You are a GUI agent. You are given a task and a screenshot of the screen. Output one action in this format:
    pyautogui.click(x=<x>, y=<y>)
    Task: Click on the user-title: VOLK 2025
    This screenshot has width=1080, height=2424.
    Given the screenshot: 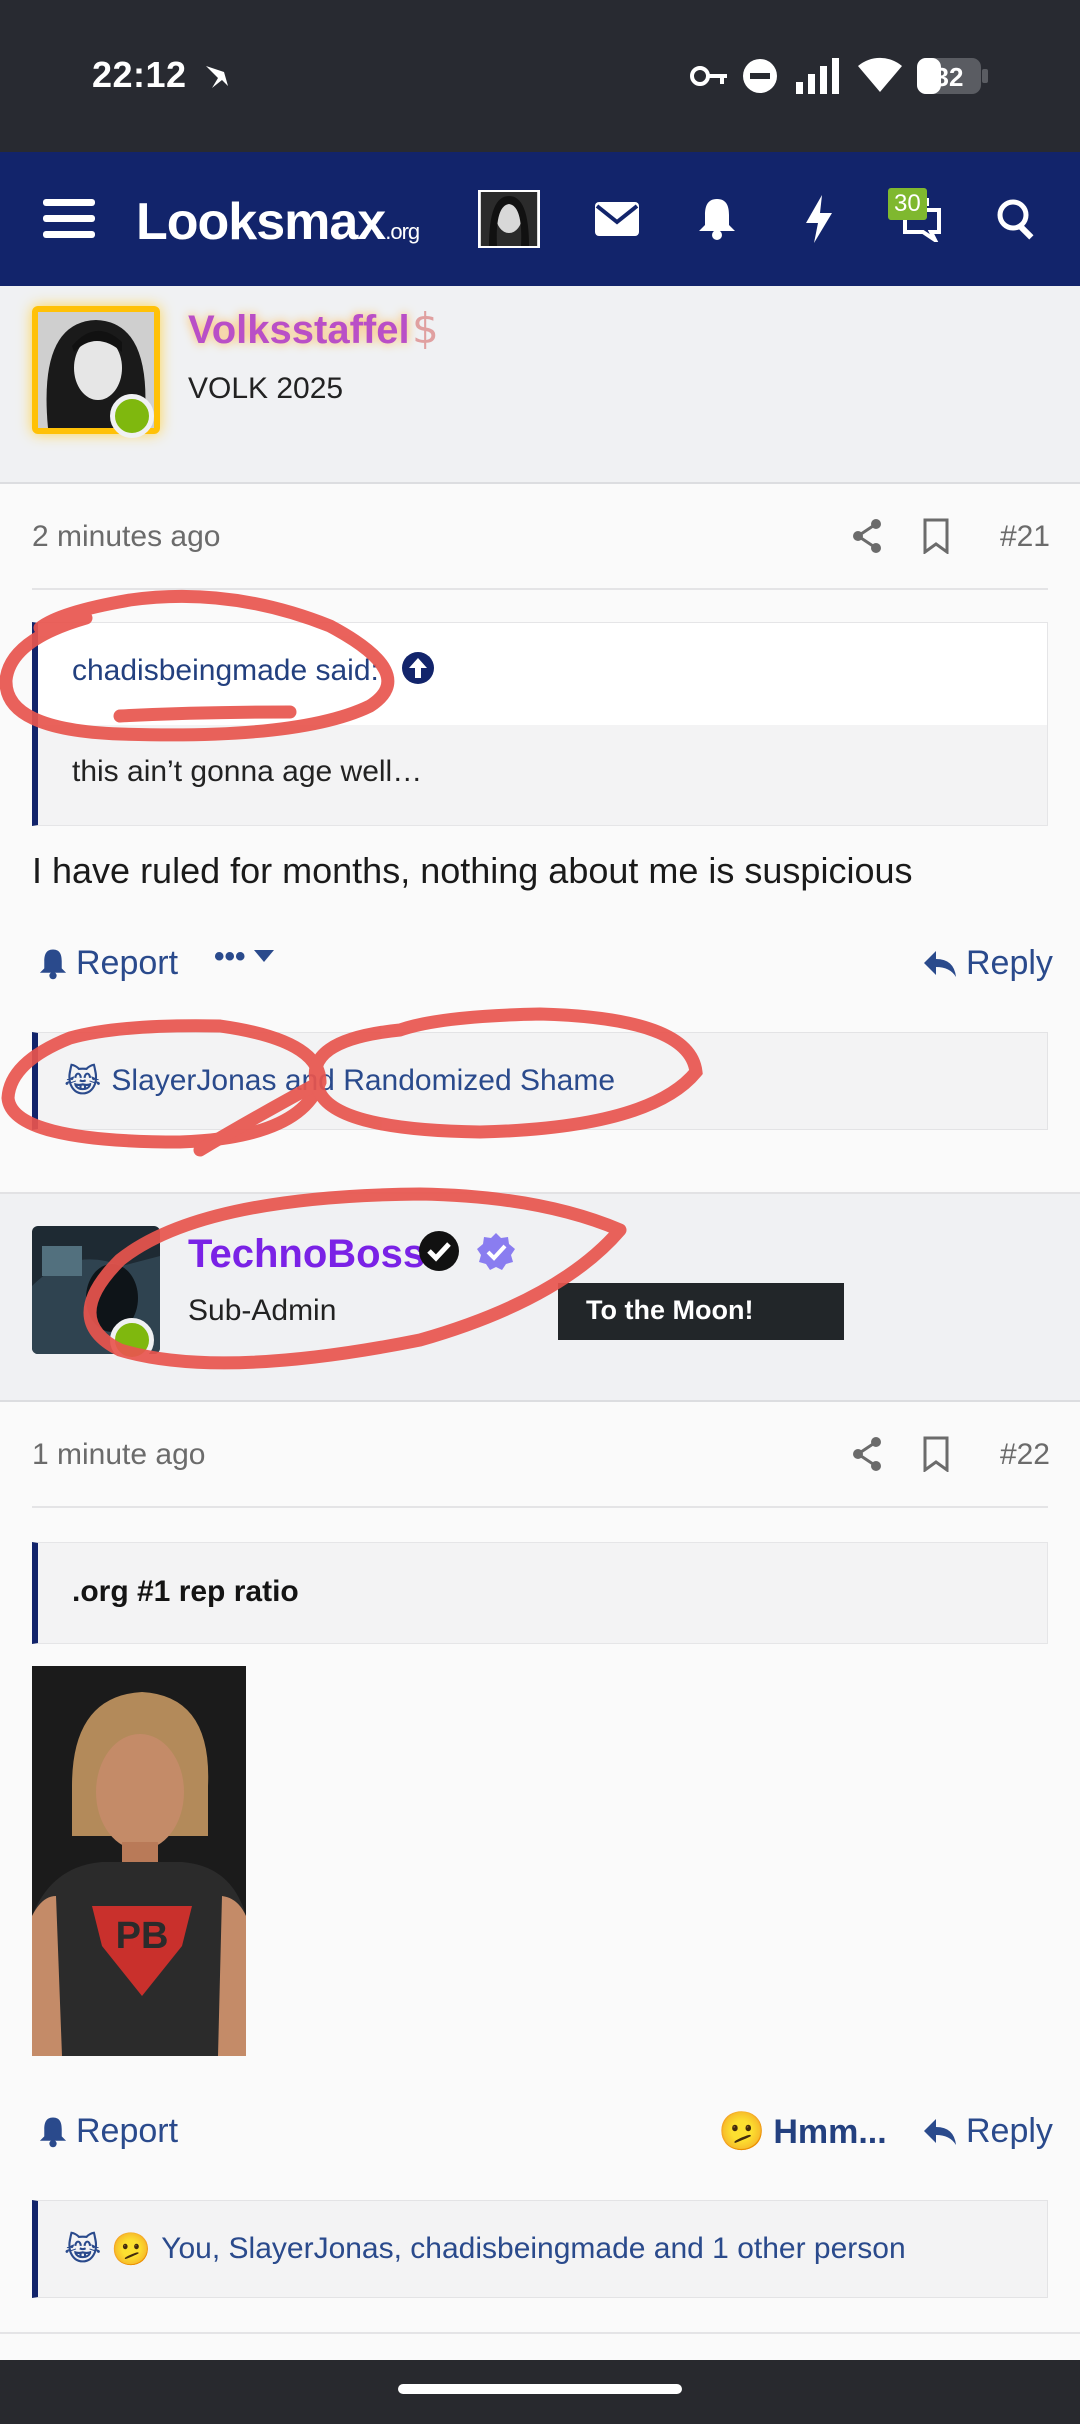 What is the action you would take?
    pyautogui.click(x=266, y=388)
    